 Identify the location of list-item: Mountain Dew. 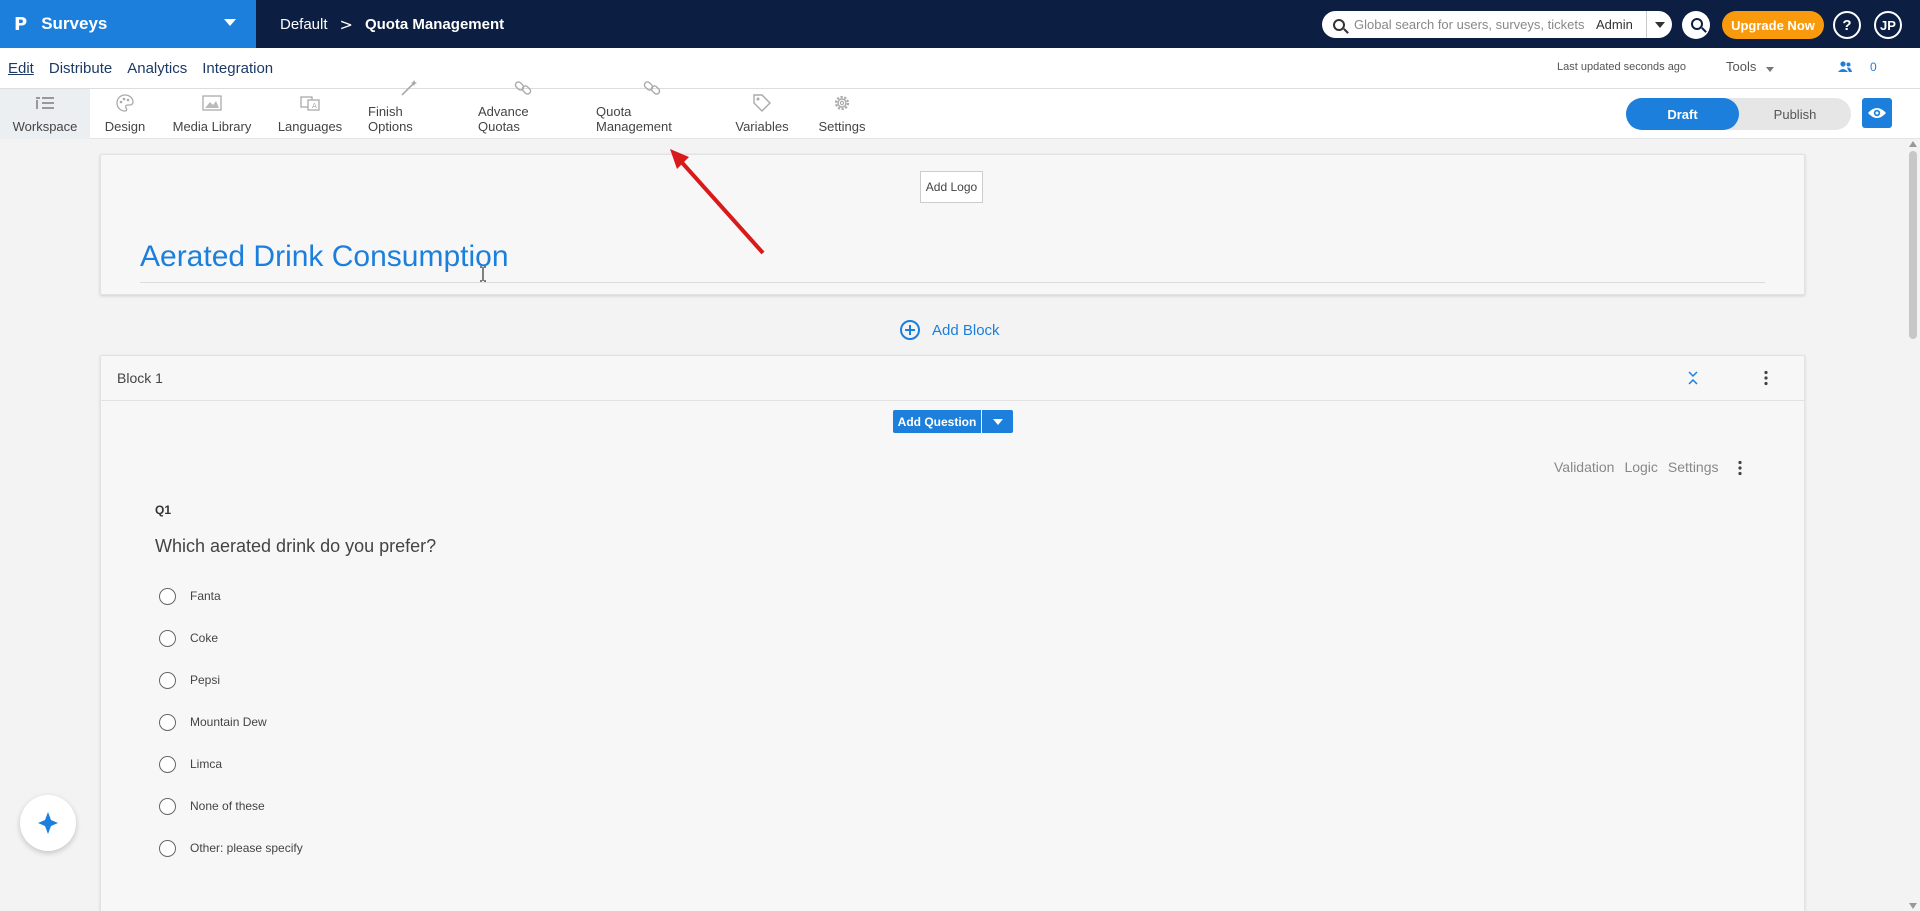
(231, 722).